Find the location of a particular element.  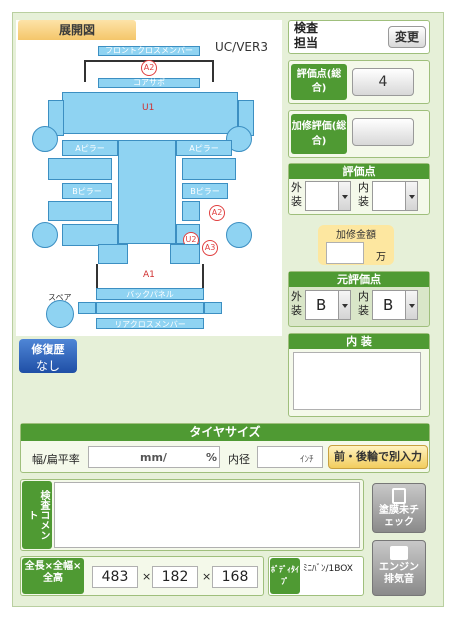

length-input: 483 is located at coordinates (115, 577).